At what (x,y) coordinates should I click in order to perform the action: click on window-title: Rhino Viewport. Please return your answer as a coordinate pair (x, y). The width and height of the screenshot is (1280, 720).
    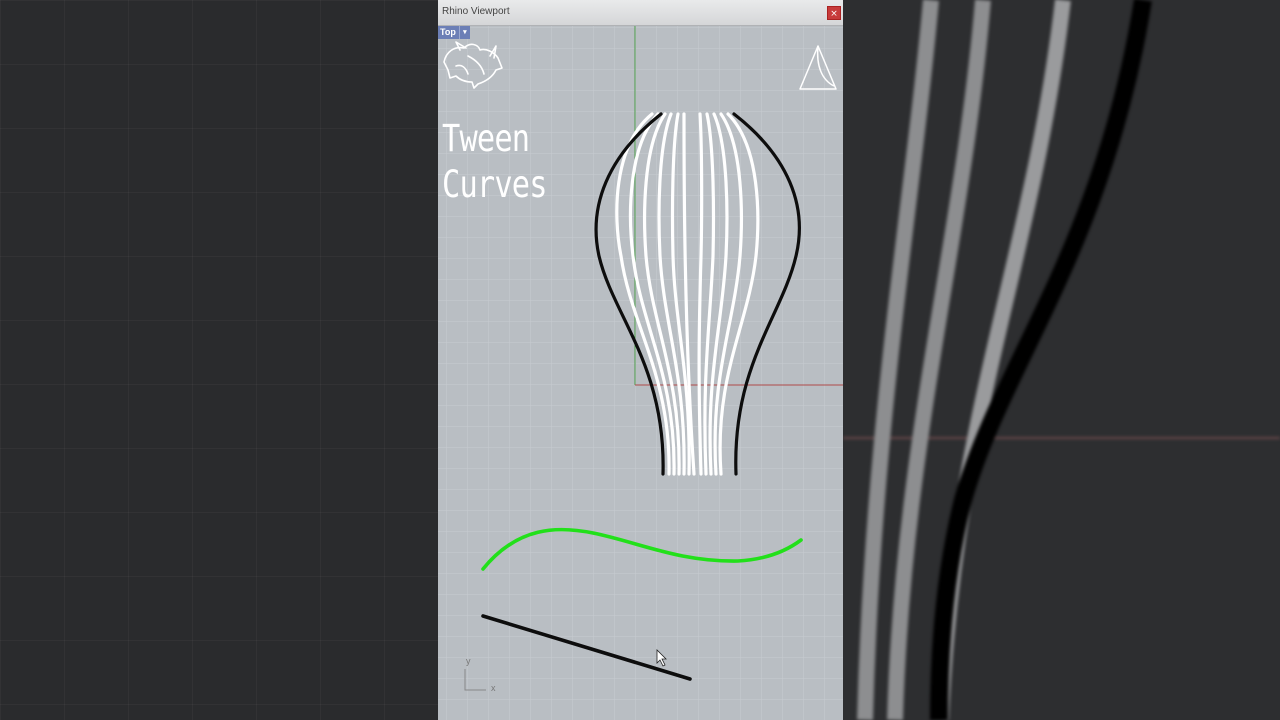
    Looking at the image, I should click on (476, 11).